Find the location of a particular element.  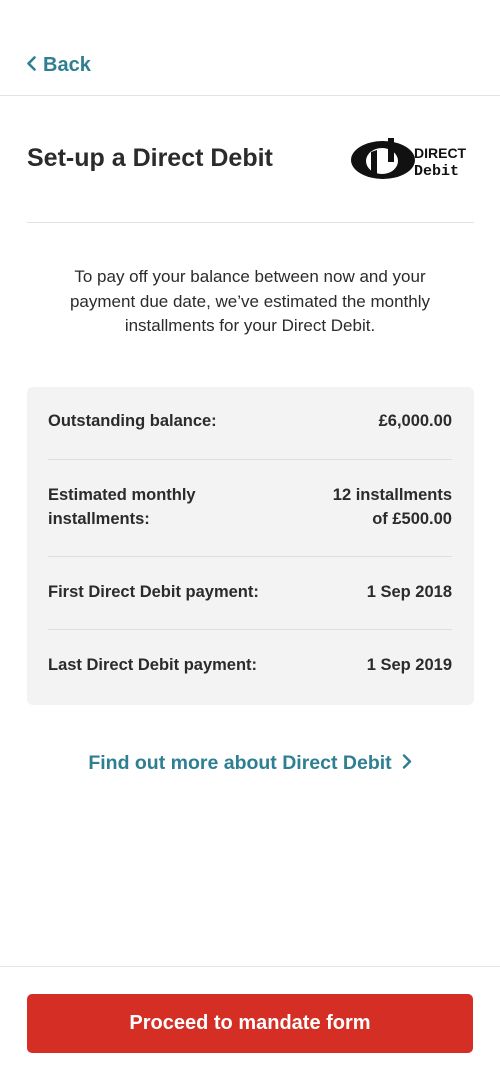

summary-row-first-payment: First Direct Debit payment: 1 Sep 2018 is located at coordinates (250, 592).